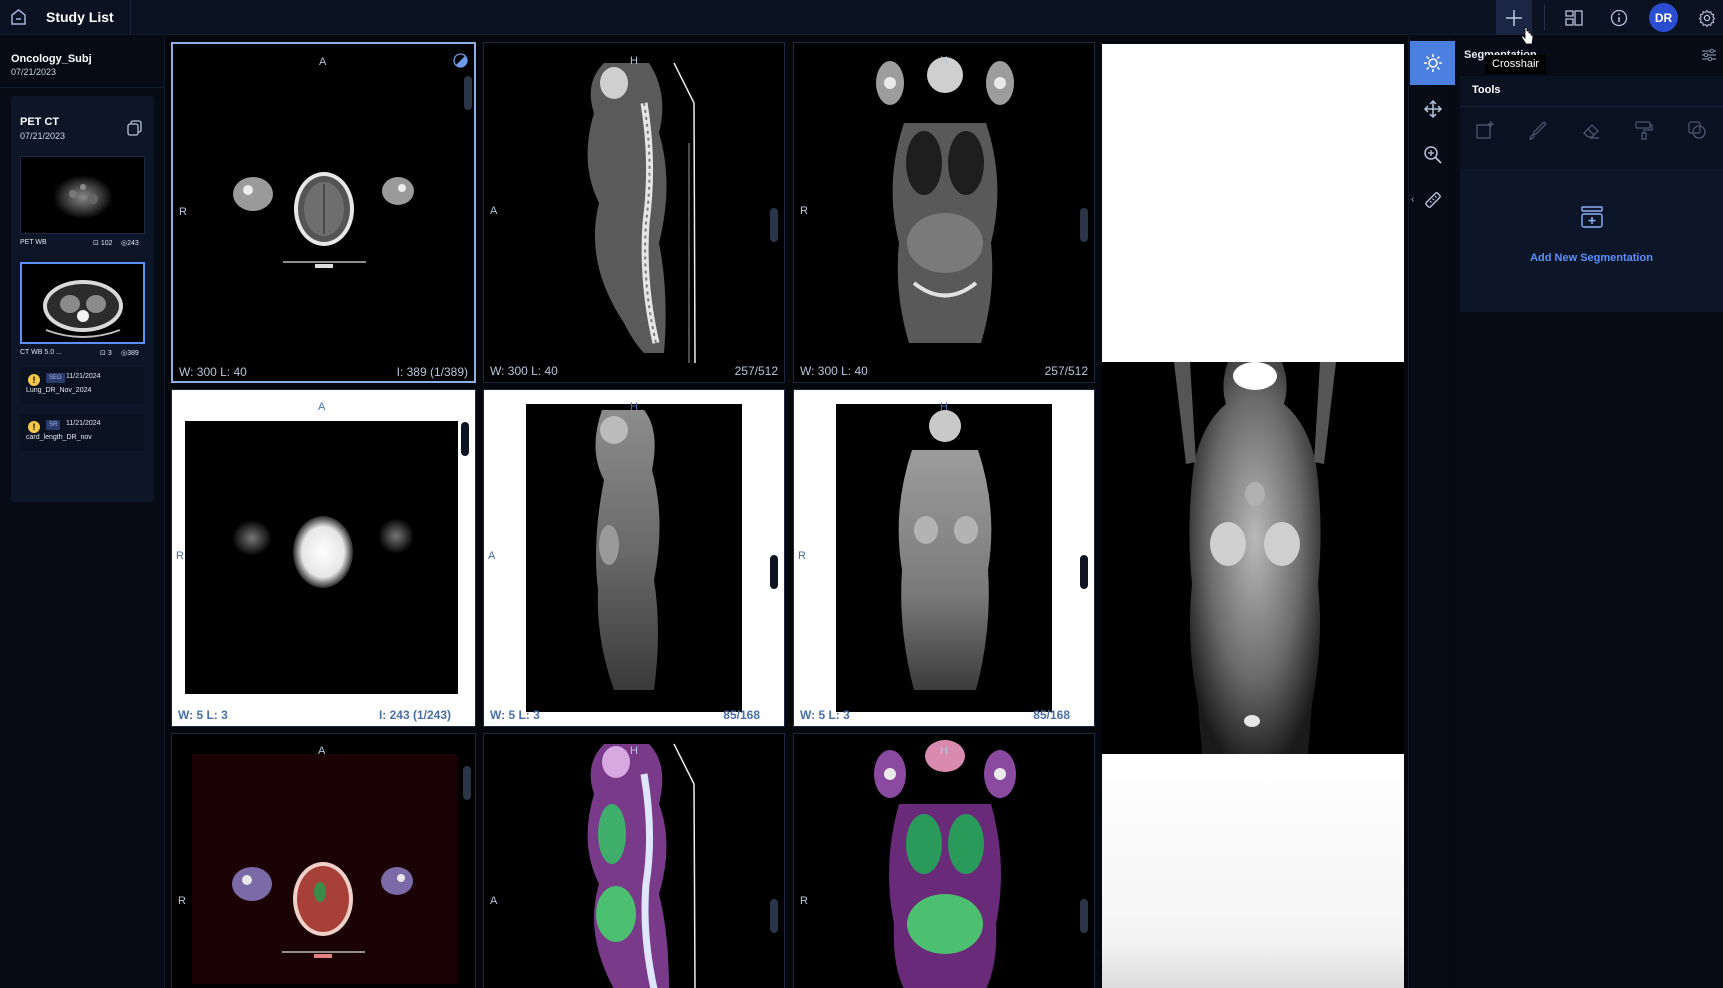  What do you see at coordinates (432, 372) in the screenshot?
I see `slice-index: I: 389 (1/389)` at bounding box center [432, 372].